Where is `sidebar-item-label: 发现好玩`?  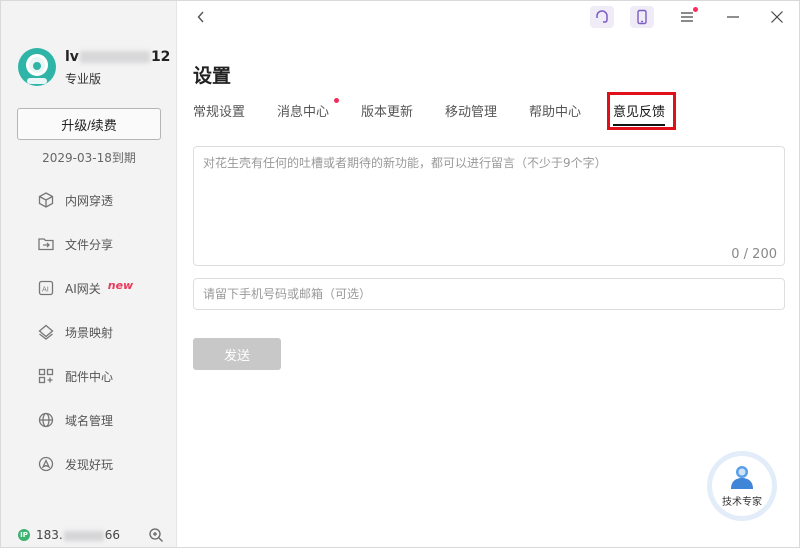
sidebar-item-label: 发现好玩 is located at coordinates (89, 464).